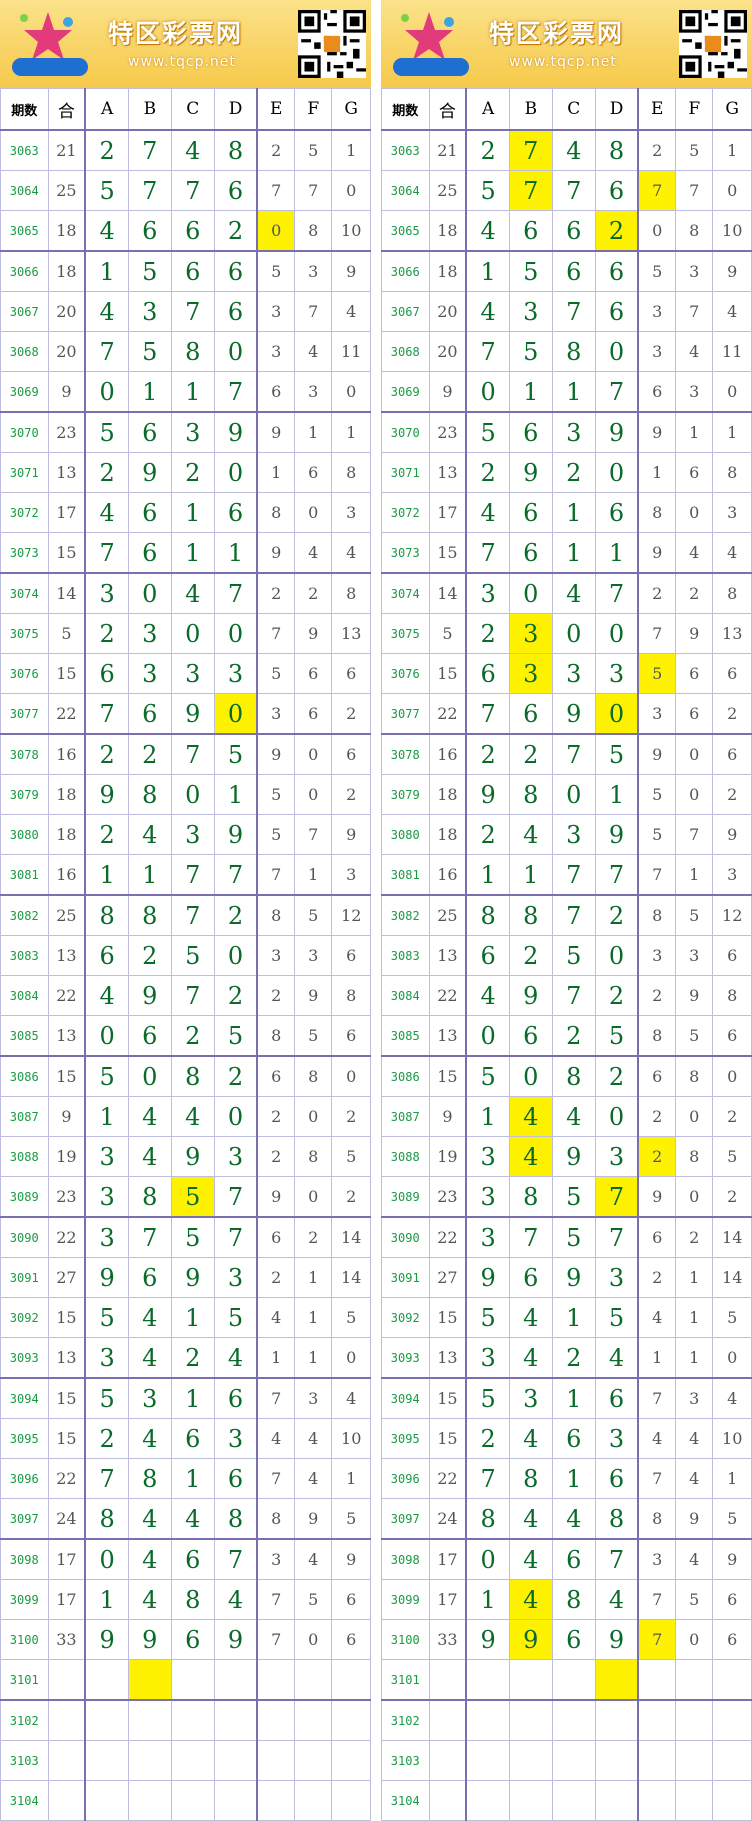  I want to click on issue-number: 3071, so click(24, 472).